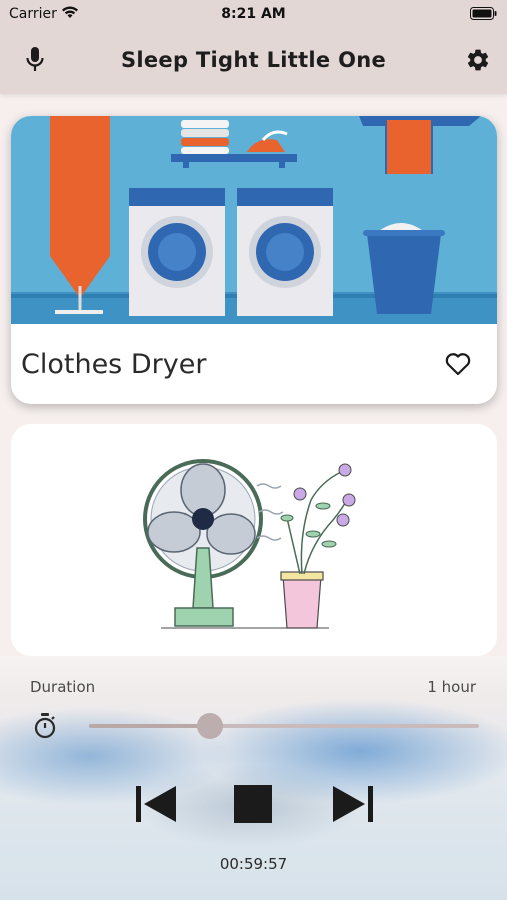 The width and height of the screenshot is (507, 900). What do you see at coordinates (114, 364) in the screenshot?
I see `sound-name: Clothes Dryer` at bounding box center [114, 364].